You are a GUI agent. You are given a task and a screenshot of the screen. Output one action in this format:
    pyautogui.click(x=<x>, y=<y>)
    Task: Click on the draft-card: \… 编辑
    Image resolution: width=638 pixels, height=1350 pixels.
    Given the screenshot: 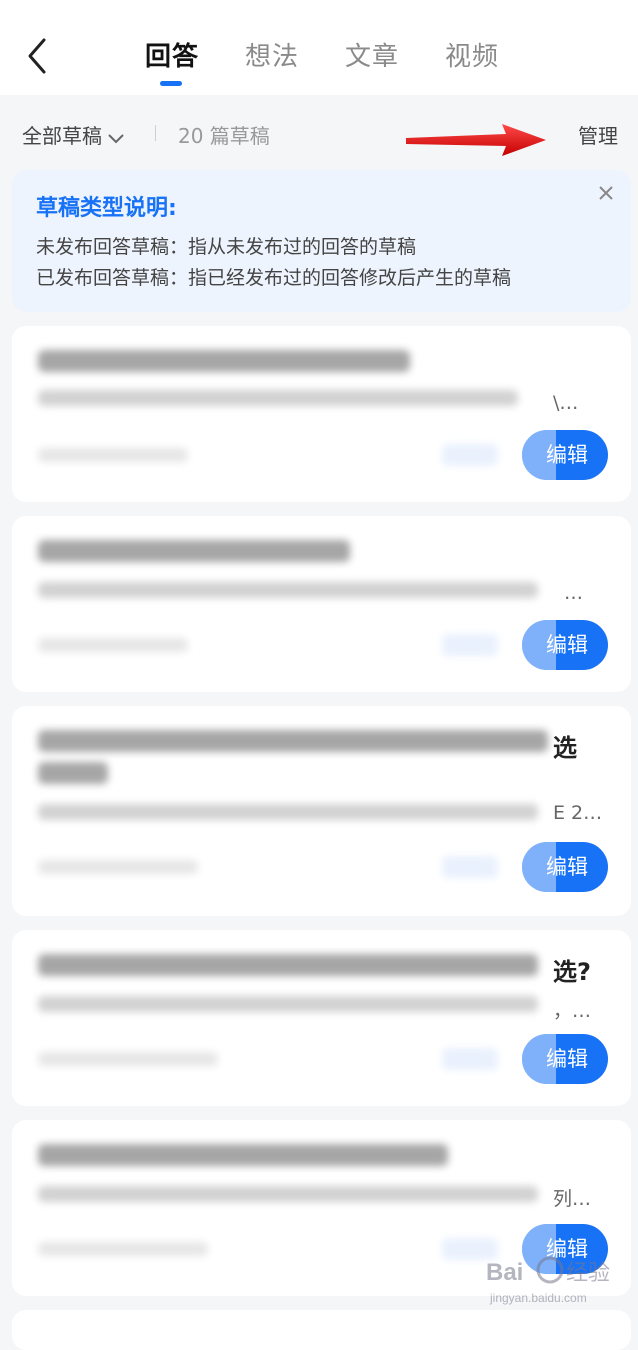 What is the action you would take?
    pyautogui.click(x=321, y=414)
    